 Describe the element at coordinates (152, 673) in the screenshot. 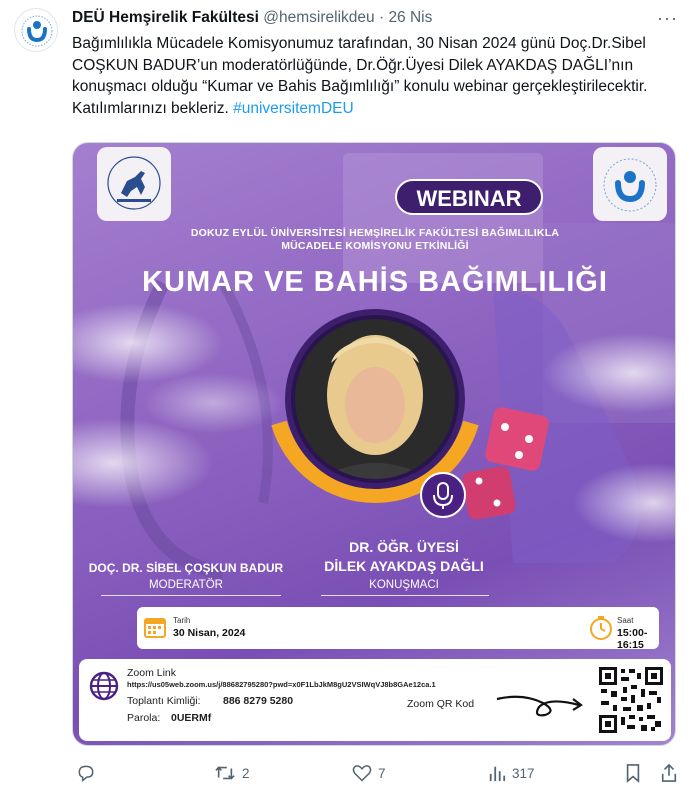

I see `zoom-label: Zoom Link` at that location.